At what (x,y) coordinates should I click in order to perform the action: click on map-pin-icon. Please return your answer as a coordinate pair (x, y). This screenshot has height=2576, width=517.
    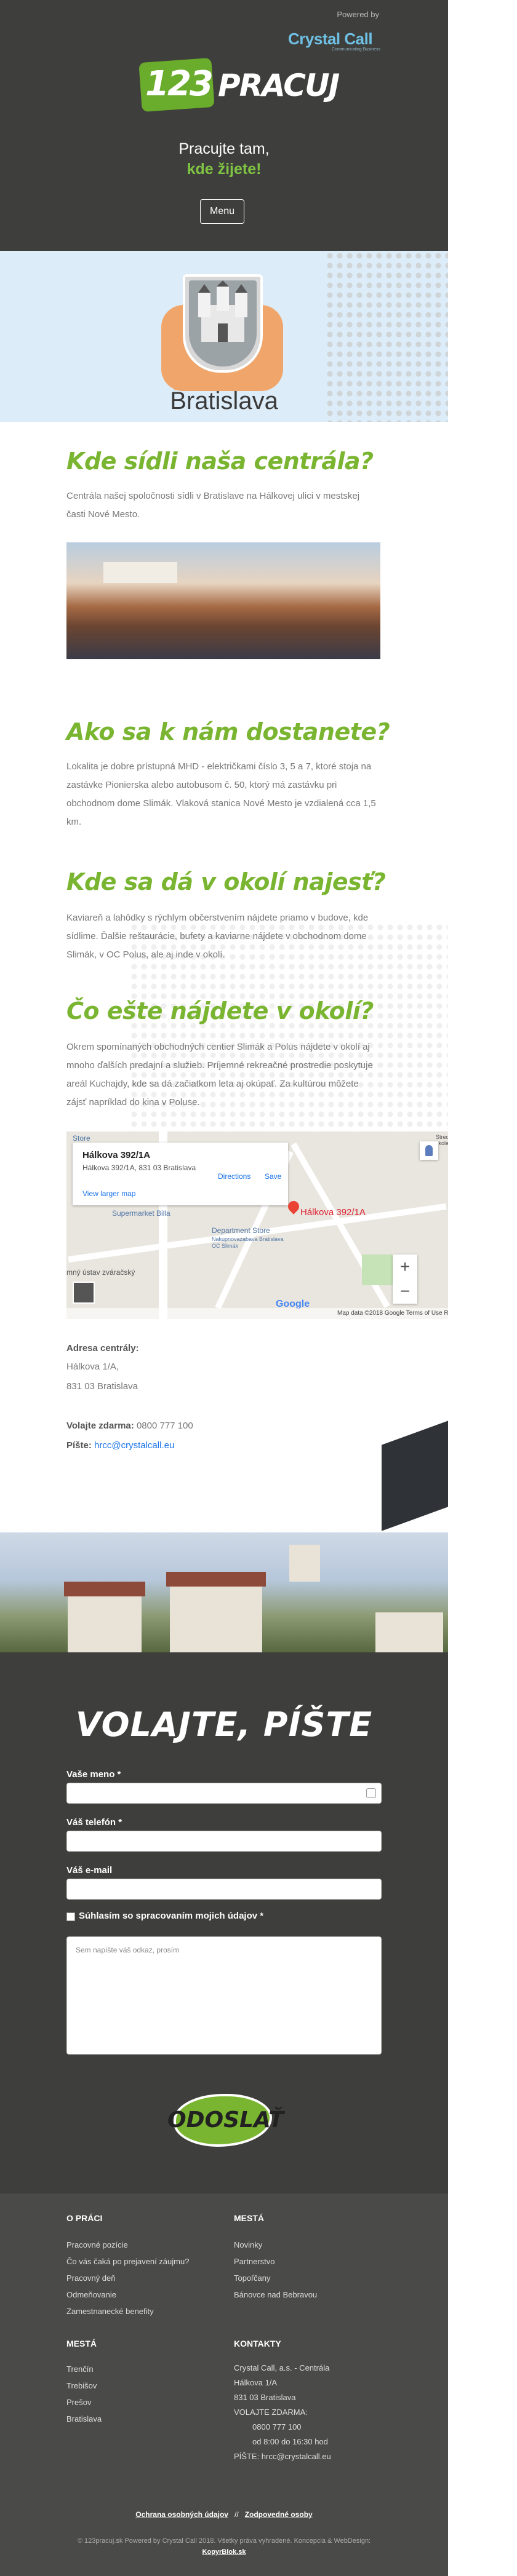
    Looking at the image, I should click on (294, 1207).